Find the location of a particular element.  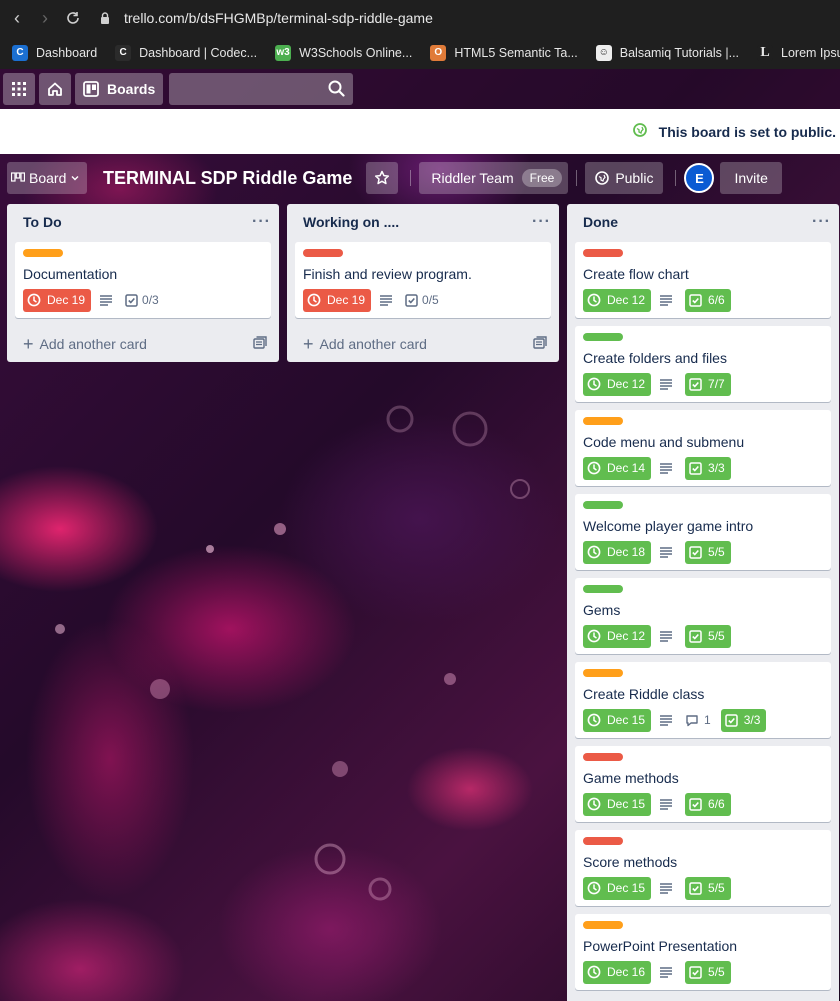

list-header: Done ··· is located at coordinates (703, 222).